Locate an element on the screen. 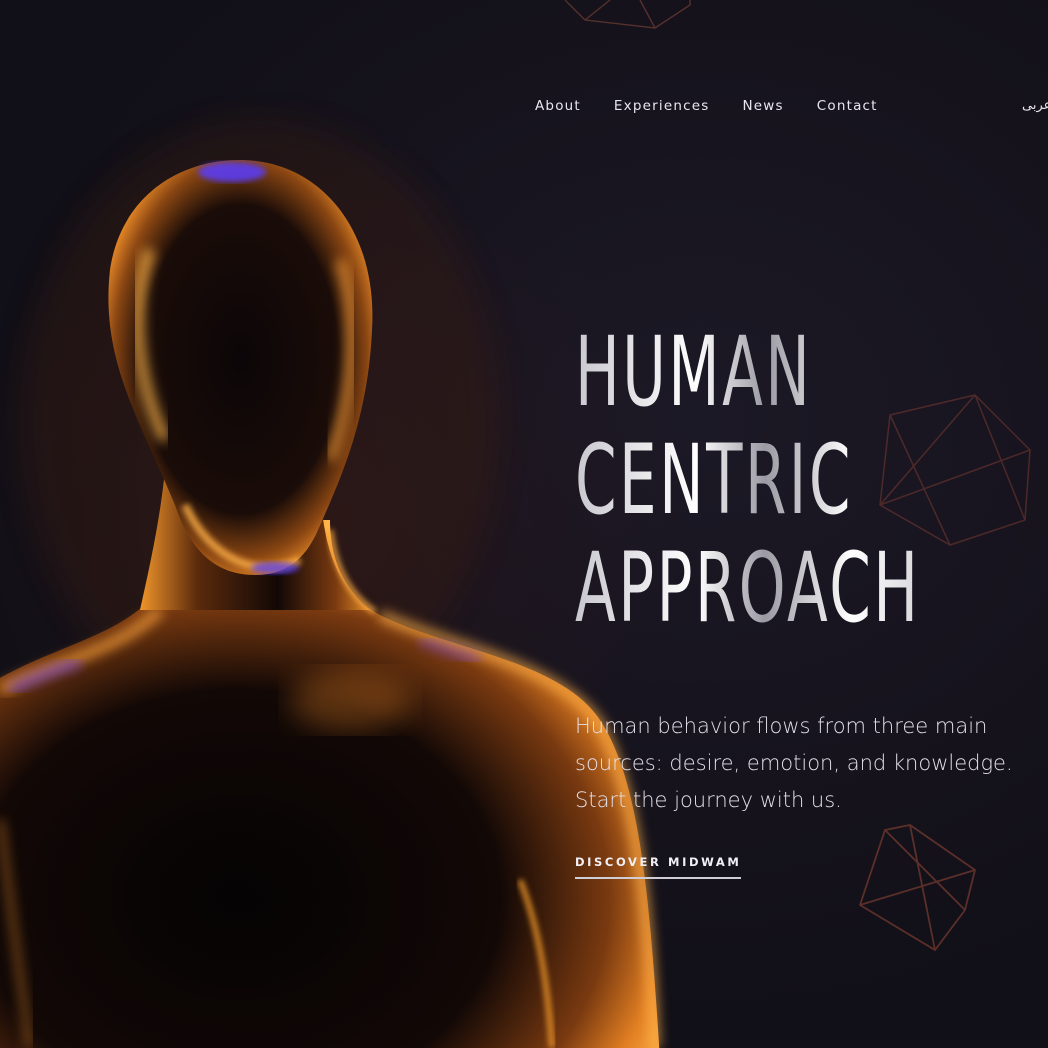 The image size is (1048, 1048). language-switch-link: عربی is located at coordinates (1035, 106).